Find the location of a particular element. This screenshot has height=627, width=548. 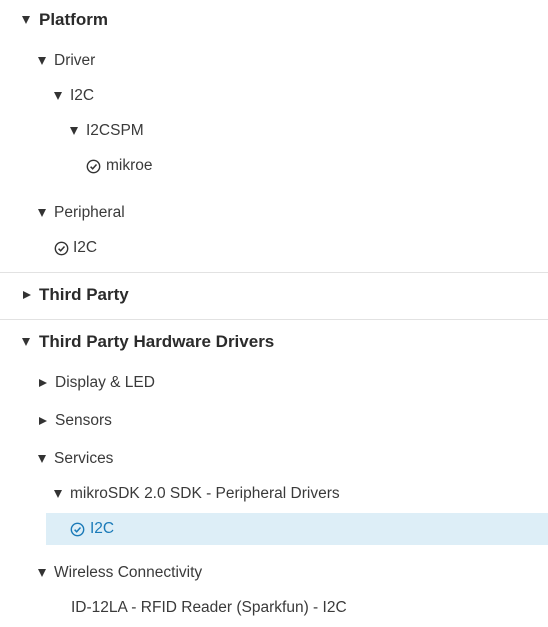

tree-node-peripheral: Peripheral is located at coordinates (274, 213).